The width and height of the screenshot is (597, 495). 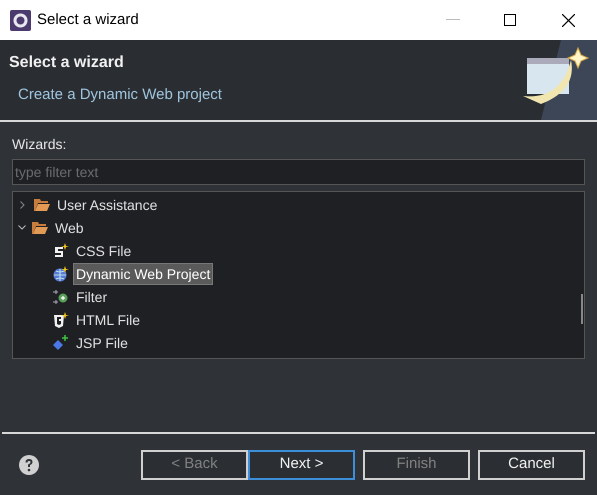 I want to click on tree-item: Filter, so click(x=91, y=297).